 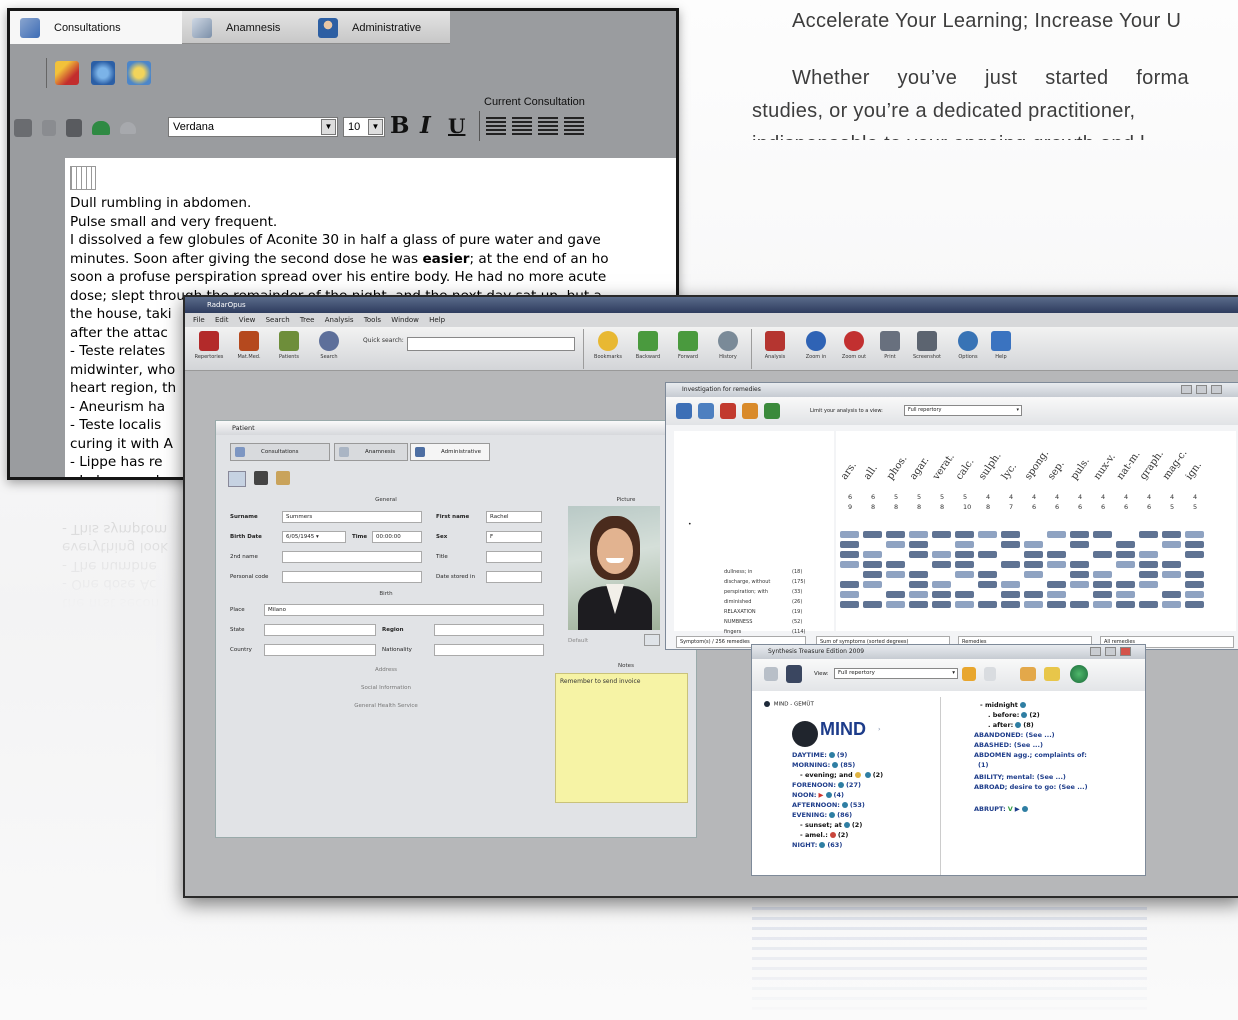 I want to click on underline-button: U, so click(x=456, y=126).